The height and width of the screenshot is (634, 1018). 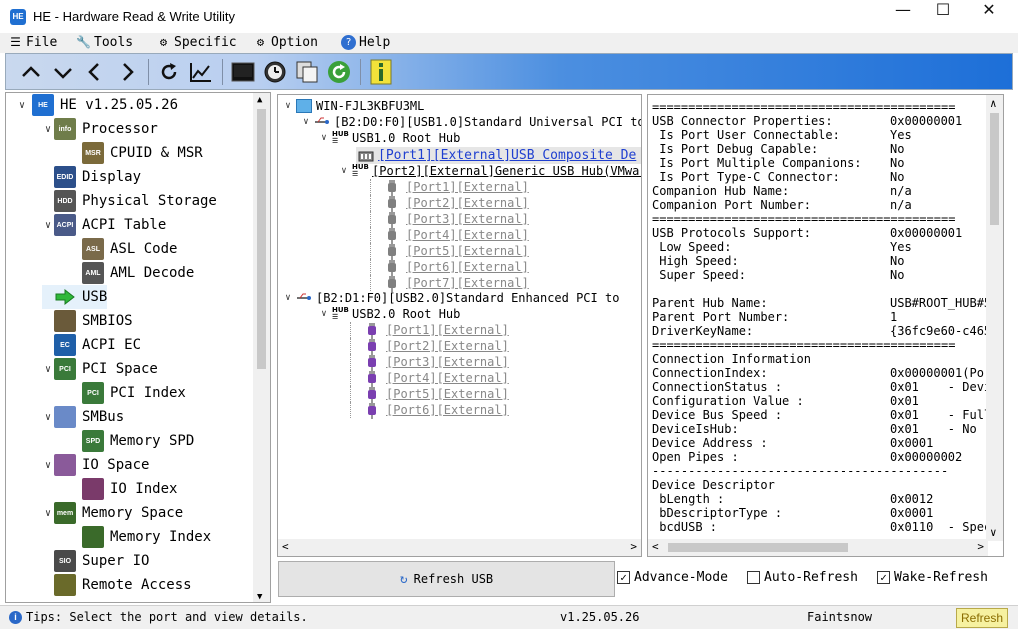 I want to click on tree-item-memory-index: Memory Index, so click(x=140, y=537).